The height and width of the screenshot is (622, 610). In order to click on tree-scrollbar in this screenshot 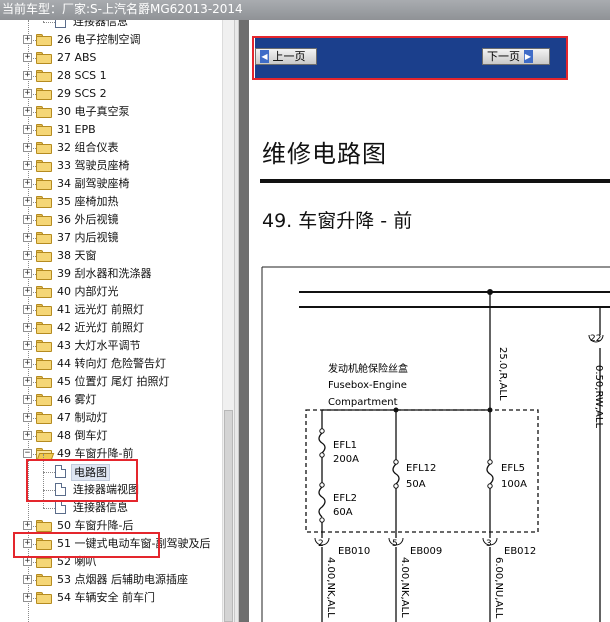, I will do `click(228, 321)`.